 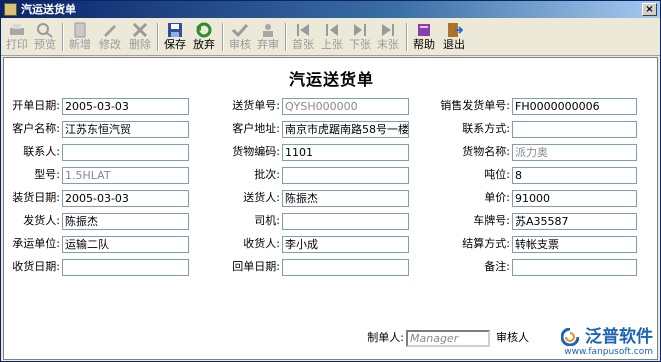 What do you see at coordinates (608, 352) in the screenshot?
I see `brand-url: www.fanpusoft.com` at bounding box center [608, 352].